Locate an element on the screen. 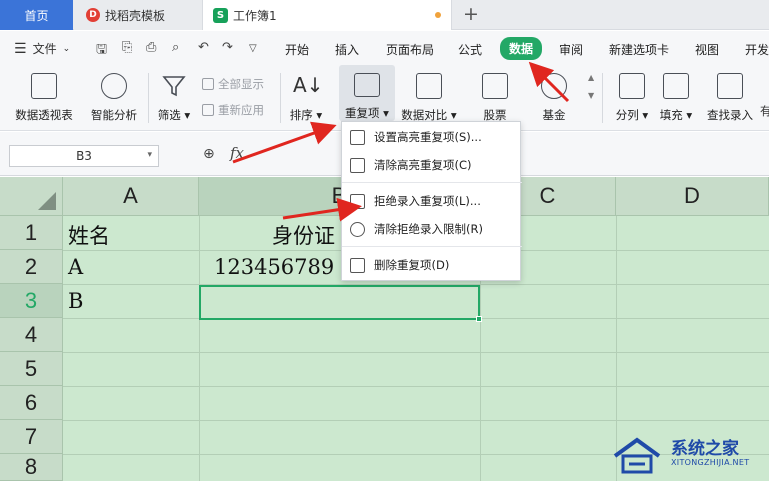  select-all-icon is located at coordinates (47, 201).